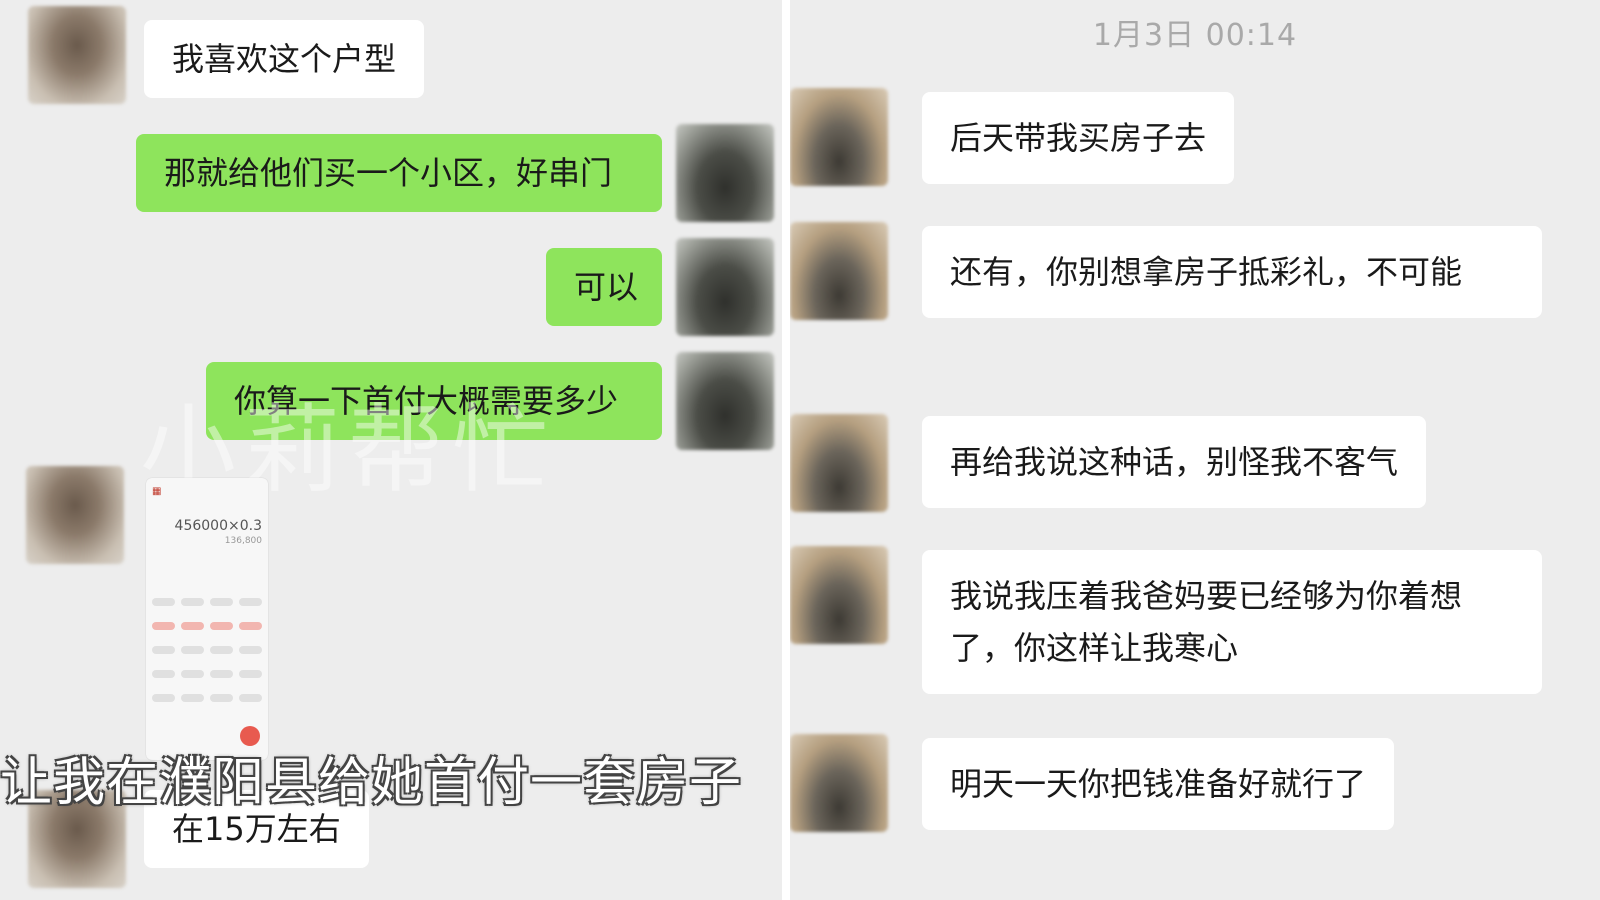  What do you see at coordinates (1232, 622) in the screenshot?
I see `message-bubble-incoming: 我说我压着我爸妈要已经够为你着想了，你这样让我寒心` at bounding box center [1232, 622].